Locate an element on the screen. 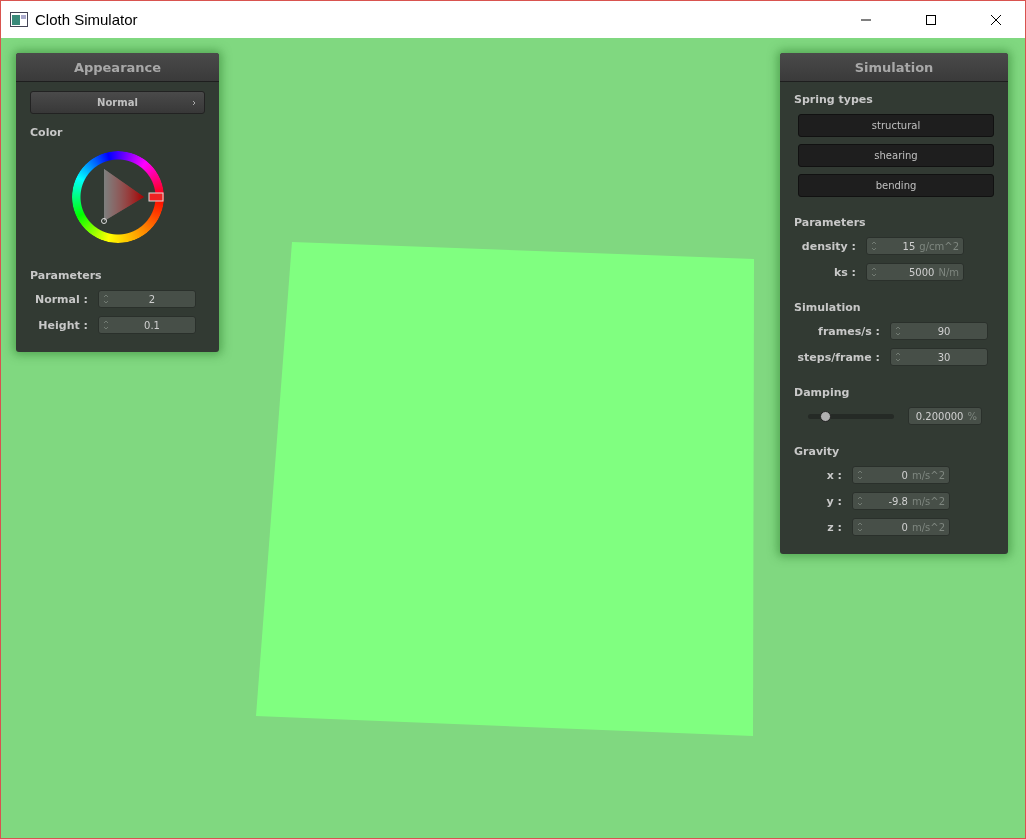 The height and width of the screenshot is (839, 1026). field-label: steps/frame : is located at coordinates (838, 357).